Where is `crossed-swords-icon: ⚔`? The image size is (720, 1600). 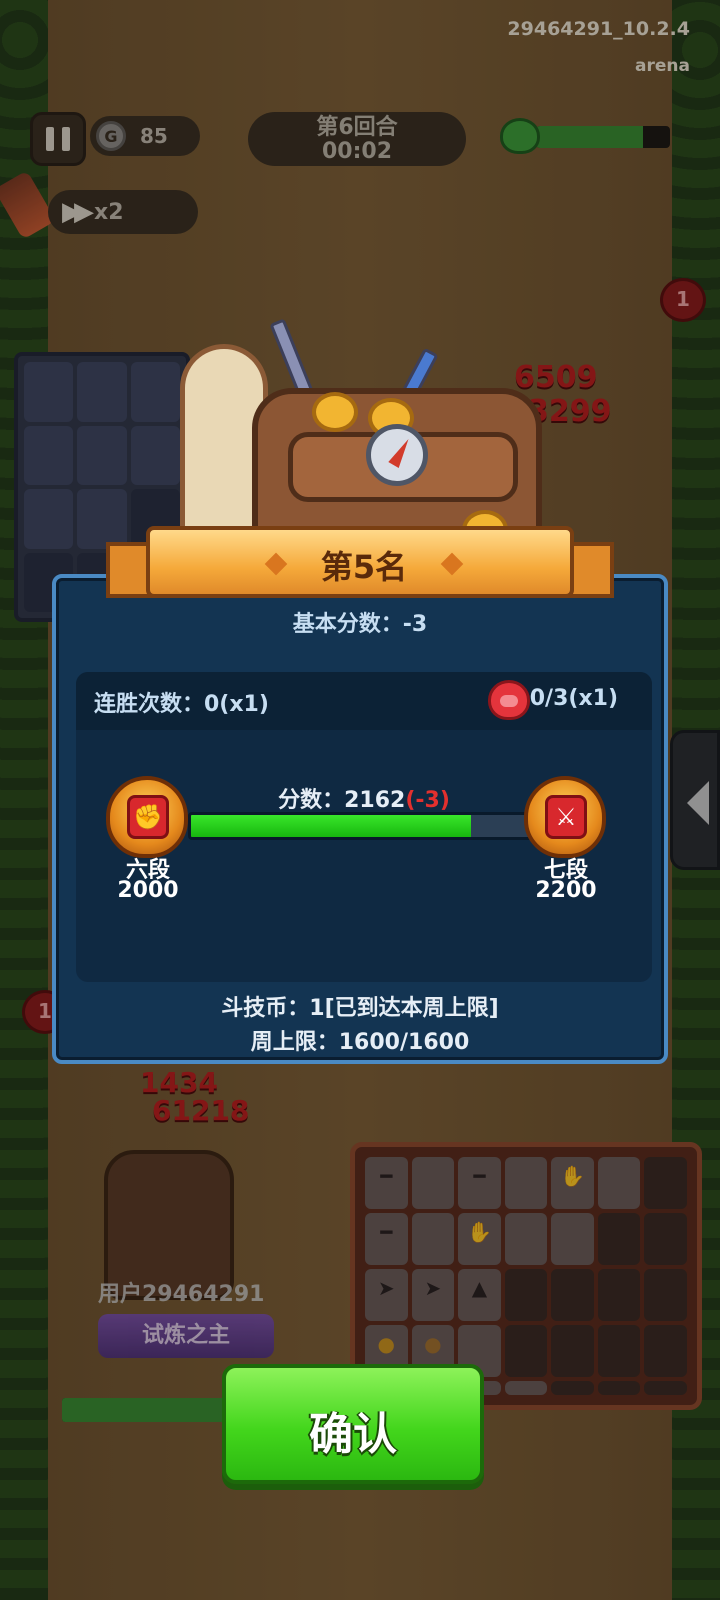
crossed-swords-icon: ⚔ is located at coordinates (566, 817).